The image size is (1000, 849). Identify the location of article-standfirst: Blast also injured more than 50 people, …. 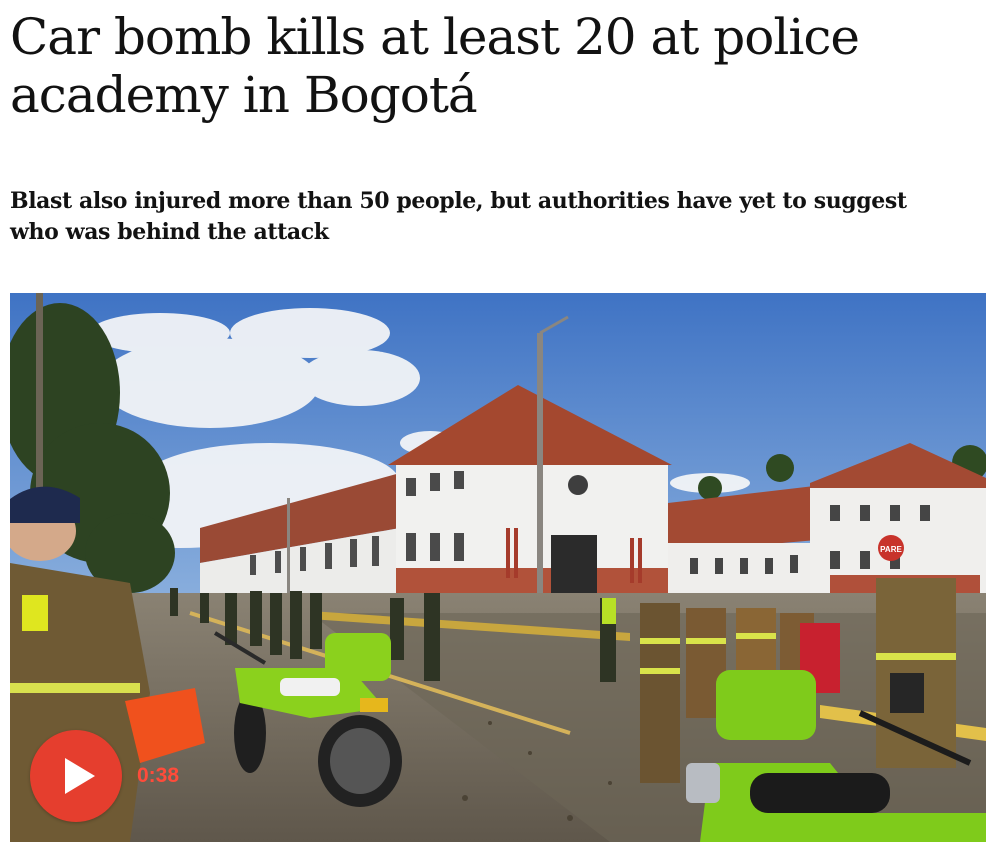
(458, 216).